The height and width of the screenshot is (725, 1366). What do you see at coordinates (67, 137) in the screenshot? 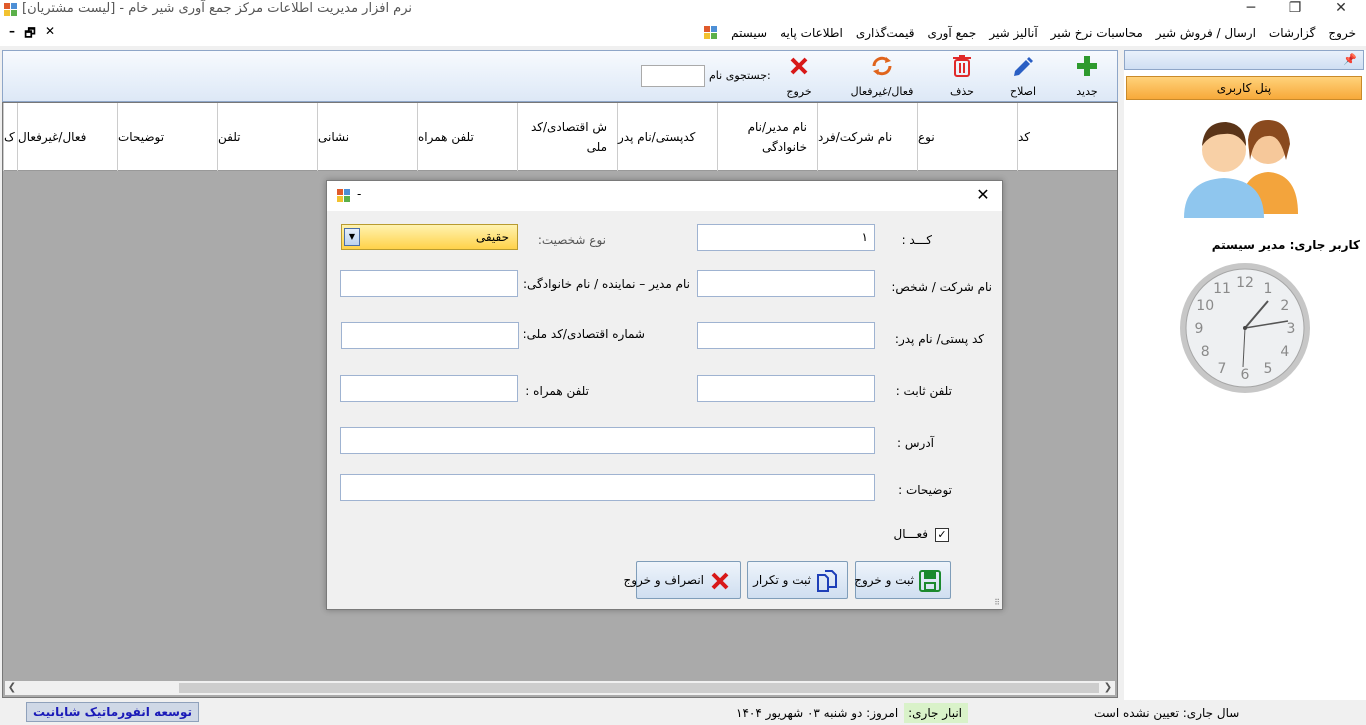
I see `col-active: فعال/غیرفعال` at bounding box center [67, 137].